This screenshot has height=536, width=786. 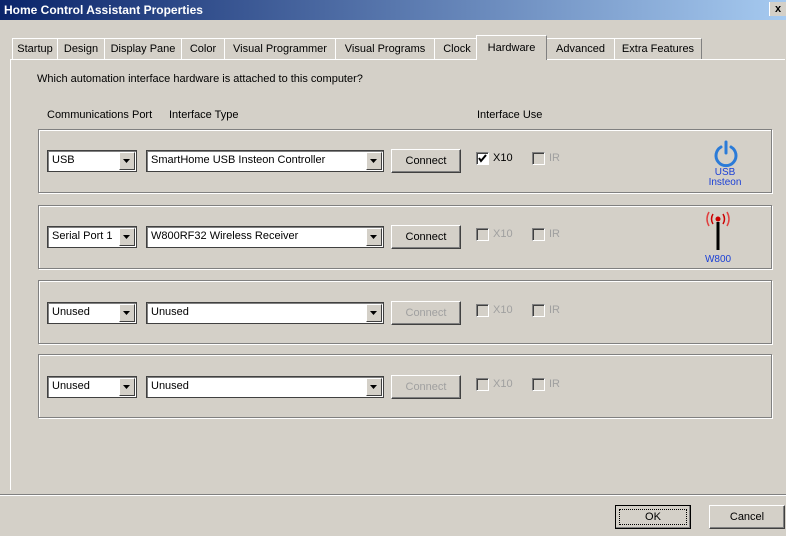 What do you see at coordinates (718, 259) in the screenshot?
I see `w800-label: W800` at bounding box center [718, 259].